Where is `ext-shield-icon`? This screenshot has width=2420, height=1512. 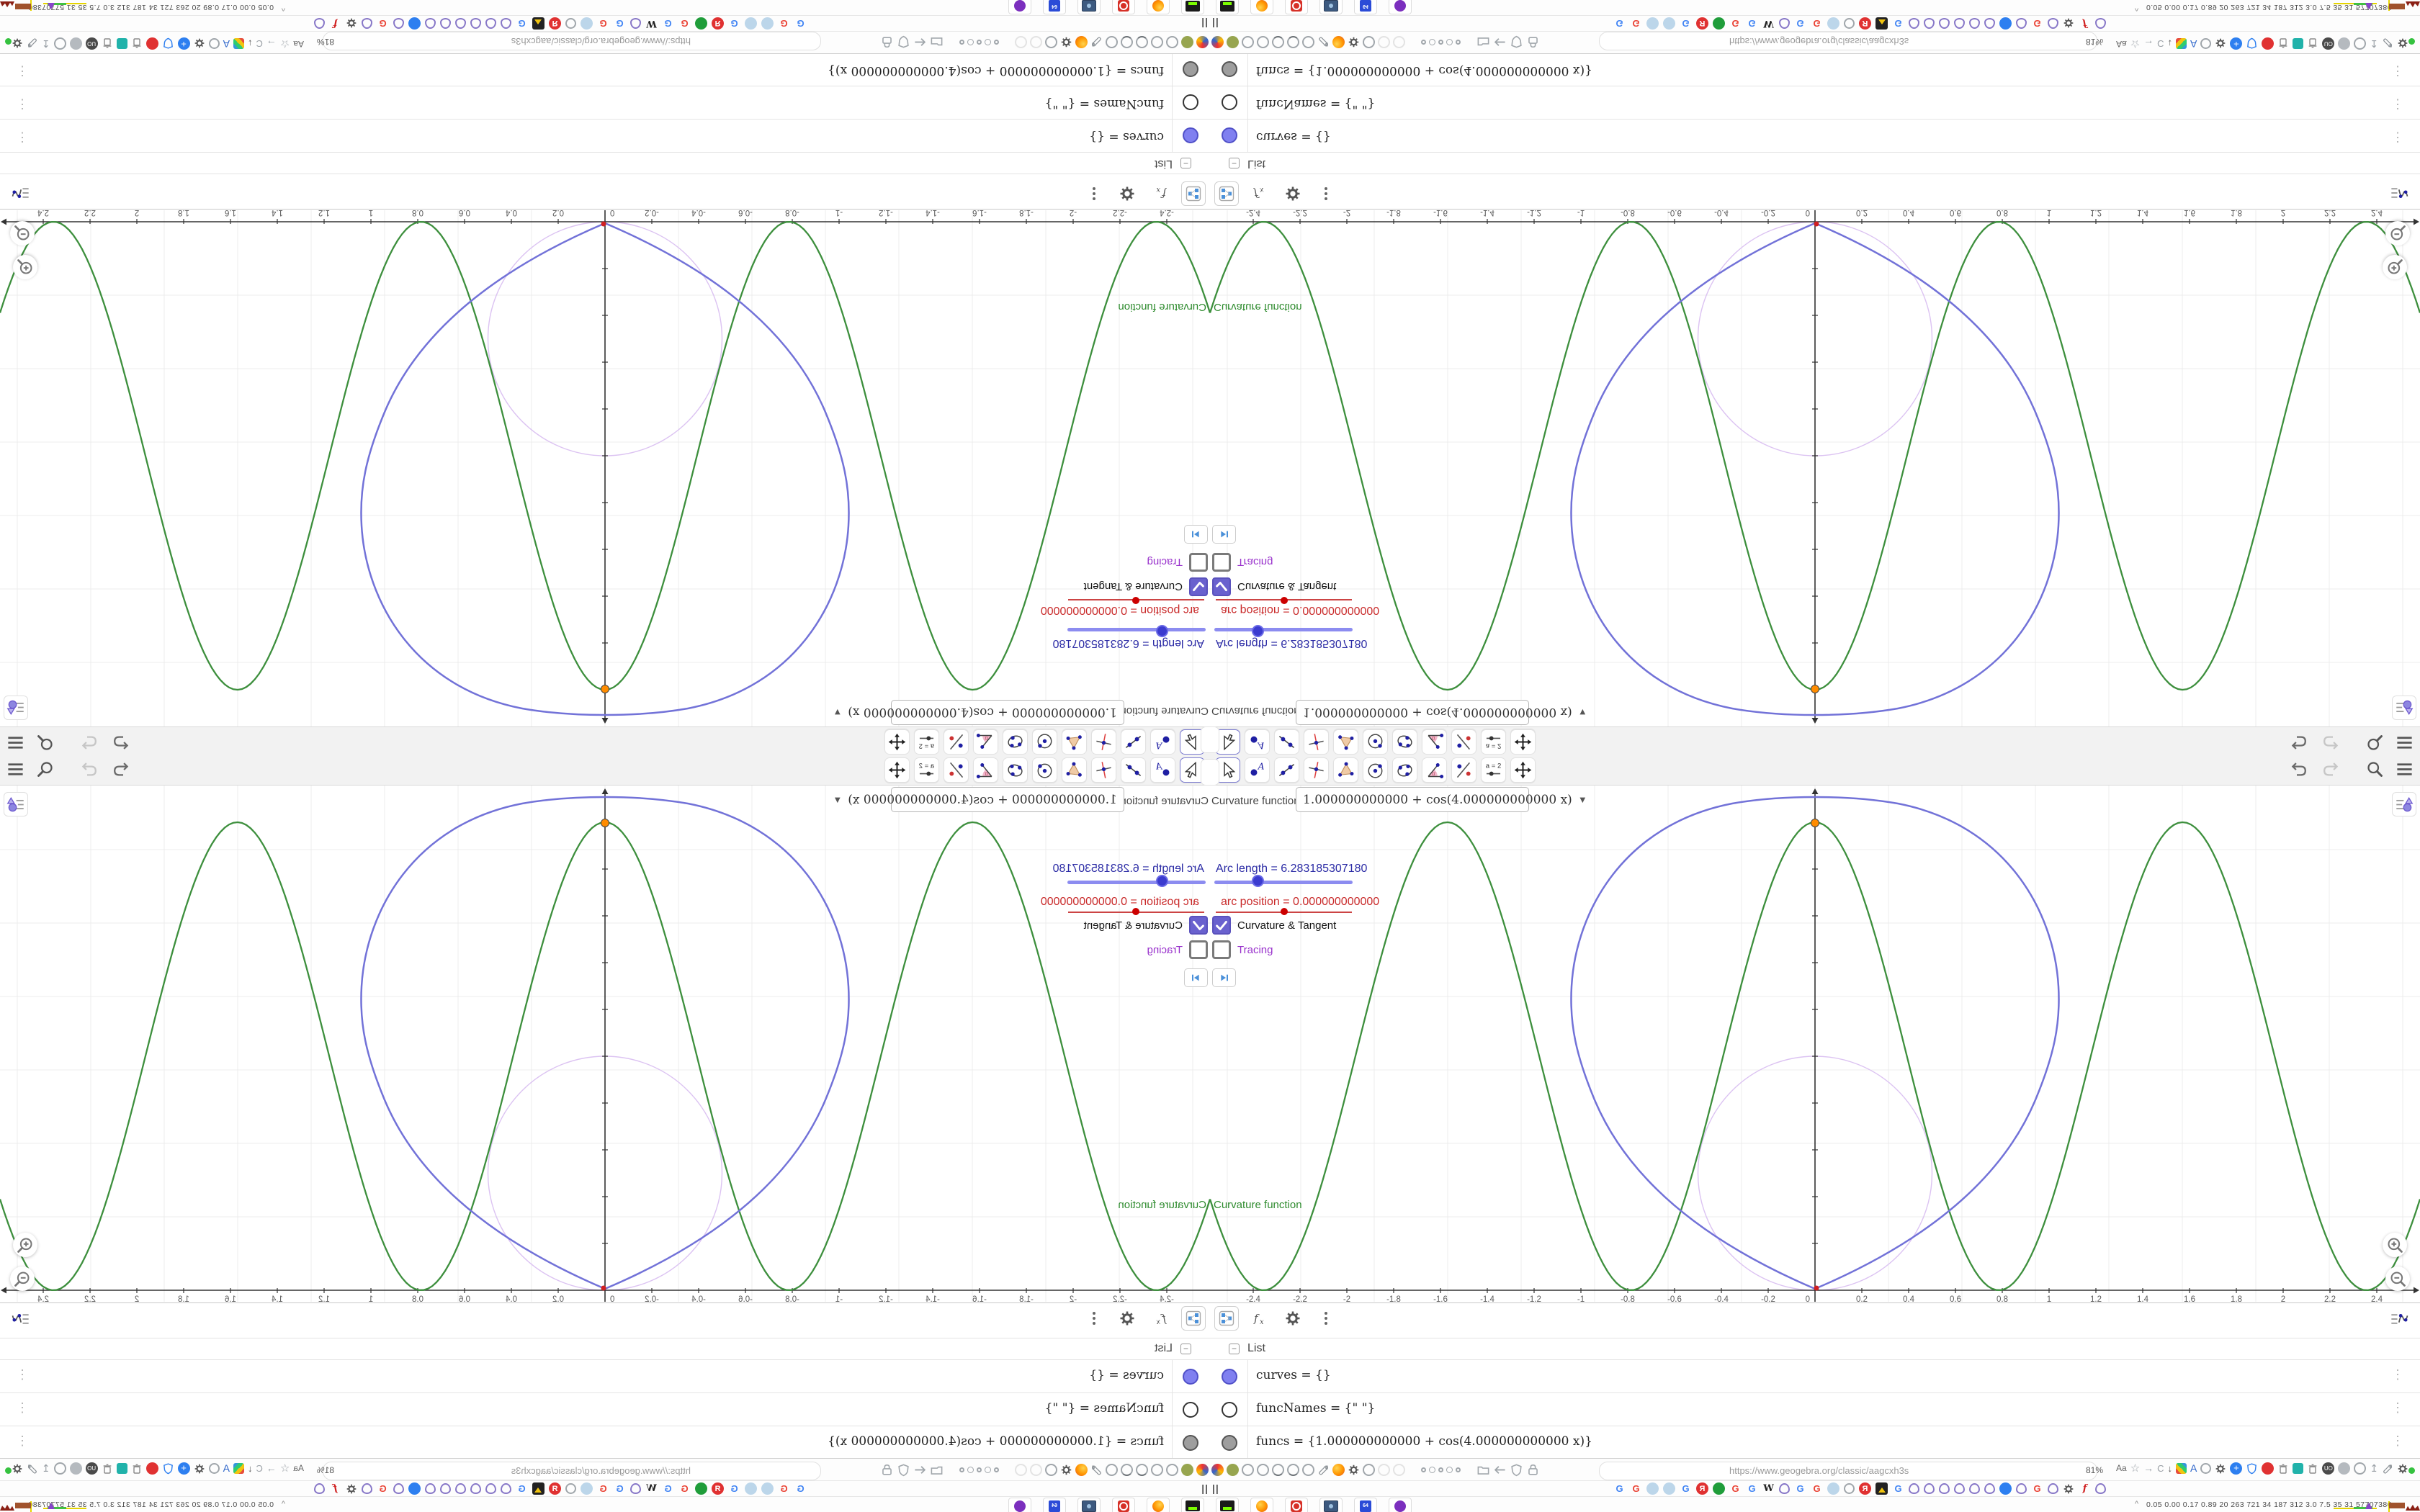 ext-shield-icon is located at coordinates (2252, 43).